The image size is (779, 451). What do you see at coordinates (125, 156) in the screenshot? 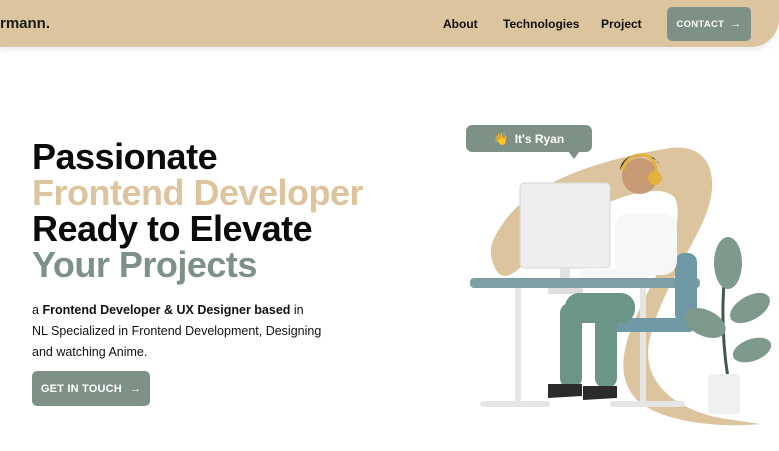
I see `headline-line-1: Passionate` at bounding box center [125, 156].